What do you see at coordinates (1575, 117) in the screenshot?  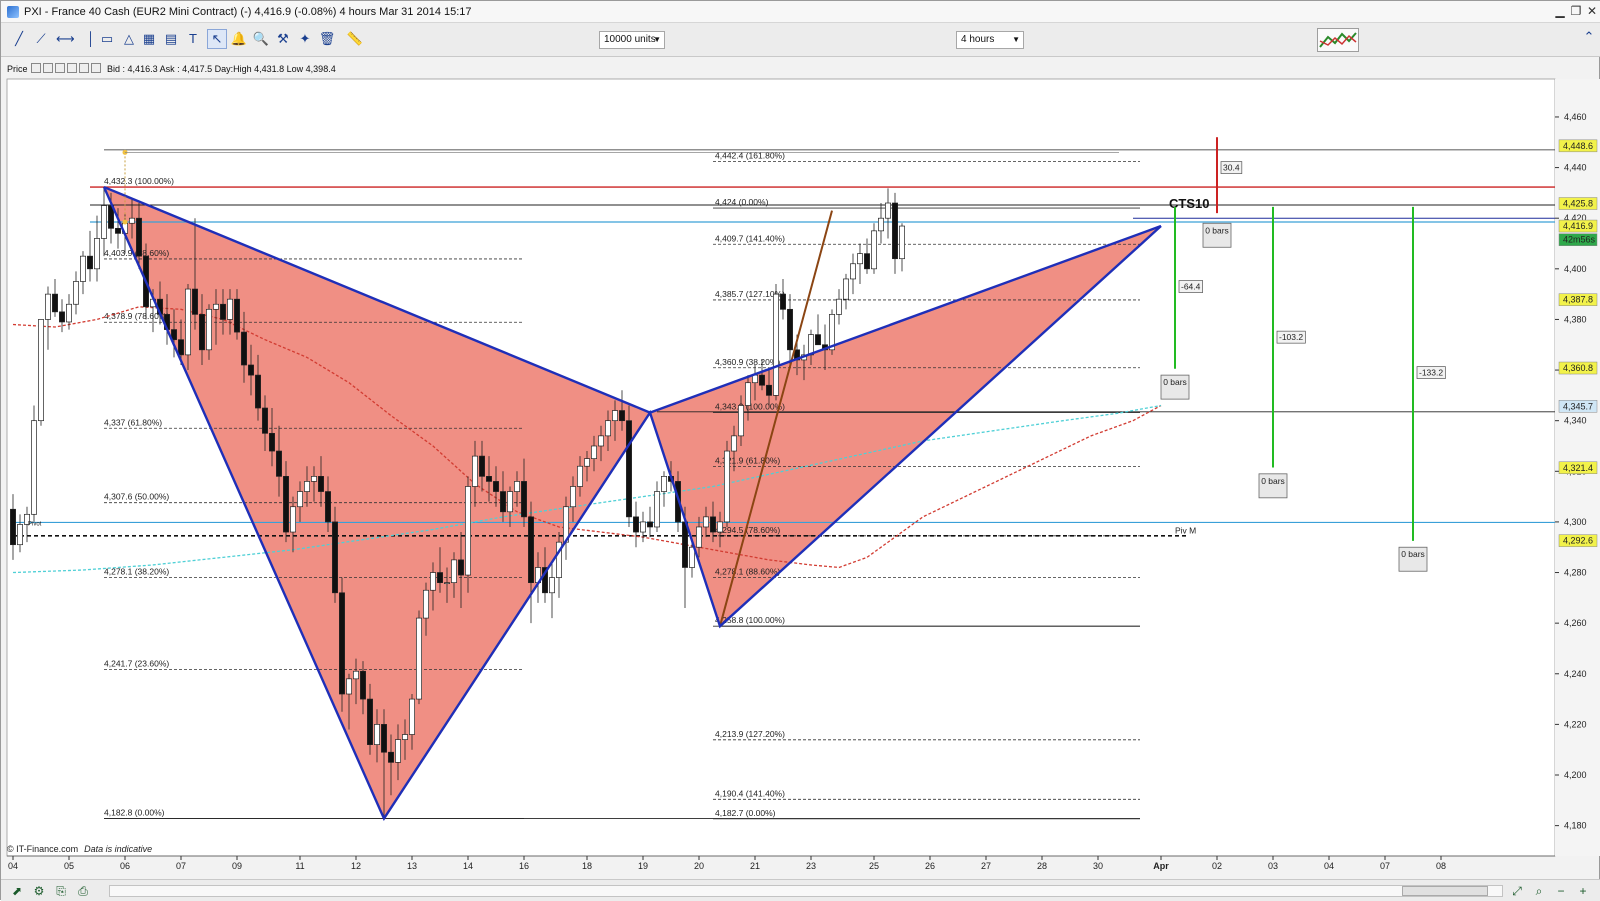 I see `y-tick-label: 4,460` at bounding box center [1575, 117].